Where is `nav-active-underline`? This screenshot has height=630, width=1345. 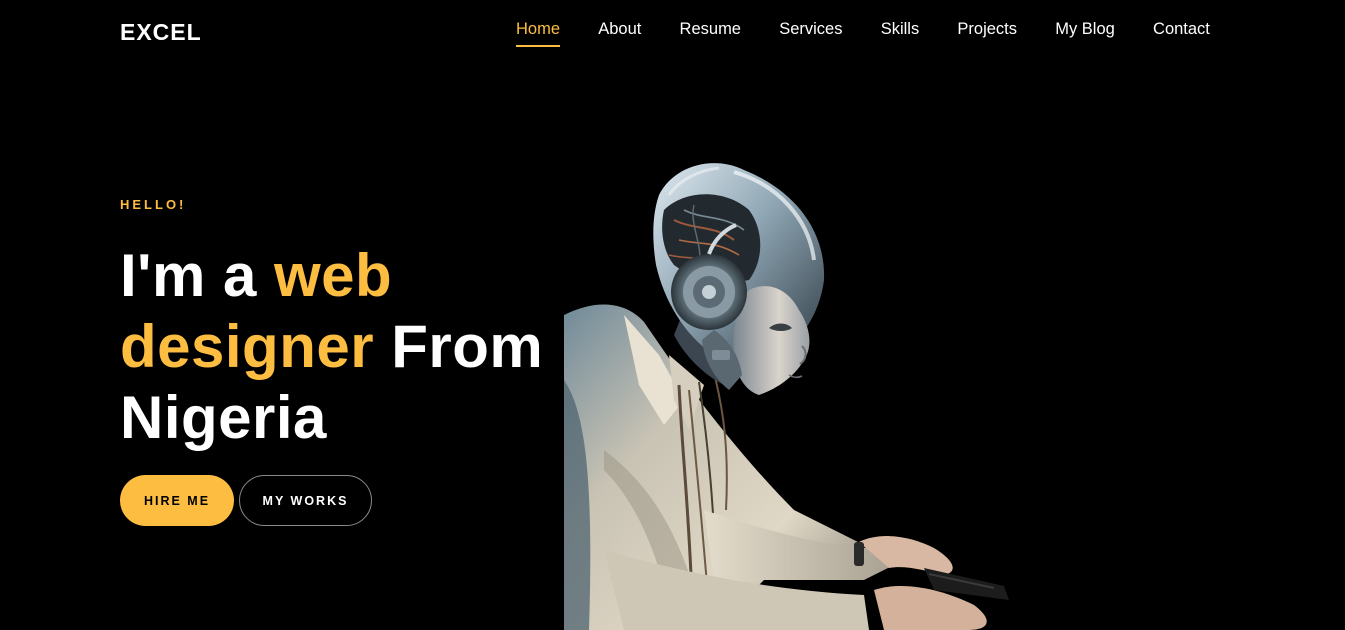 nav-active-underline is located at coordinates (538, 46).